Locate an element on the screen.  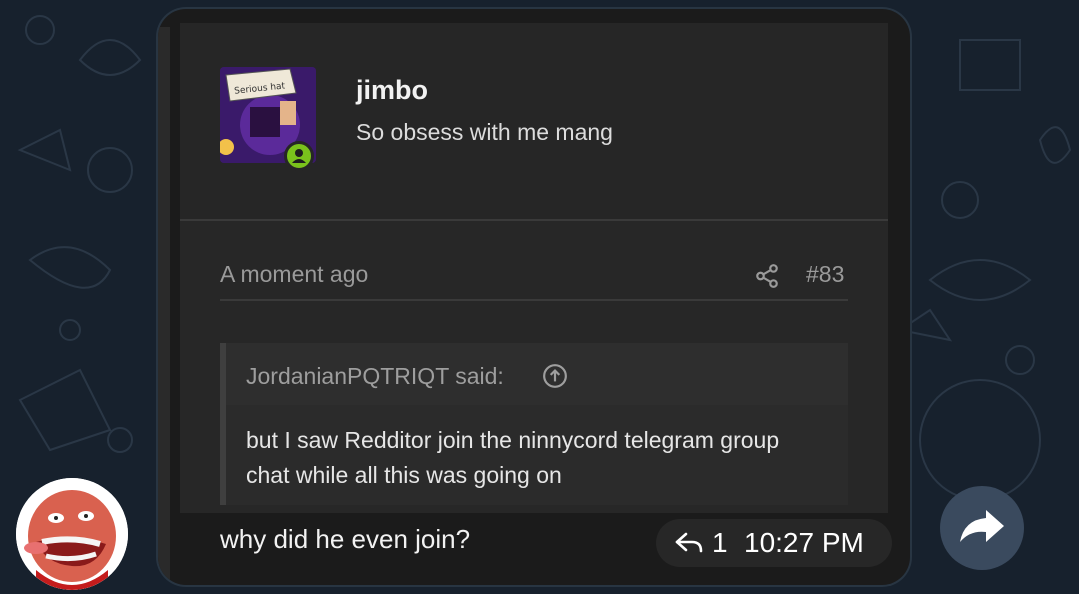
sender-avatar is located at coordinates (72, 534).